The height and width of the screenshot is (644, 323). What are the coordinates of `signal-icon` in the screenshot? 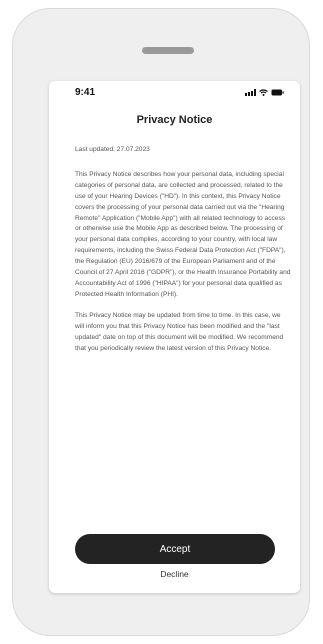 It's located at (250, 92).